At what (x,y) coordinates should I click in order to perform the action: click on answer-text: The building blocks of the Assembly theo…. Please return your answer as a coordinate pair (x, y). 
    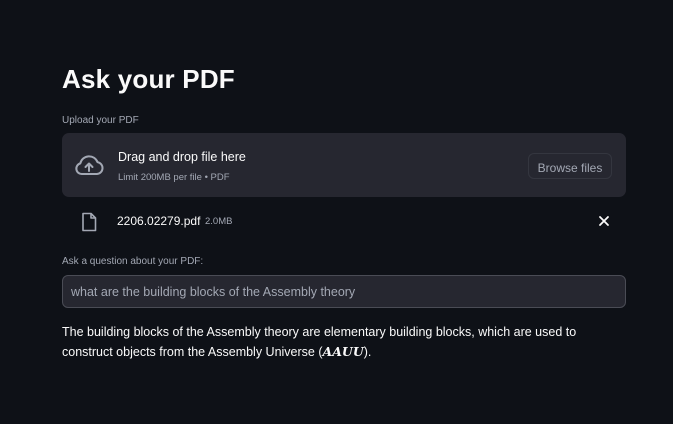
    Looking at the image, I should click on (344, 342).